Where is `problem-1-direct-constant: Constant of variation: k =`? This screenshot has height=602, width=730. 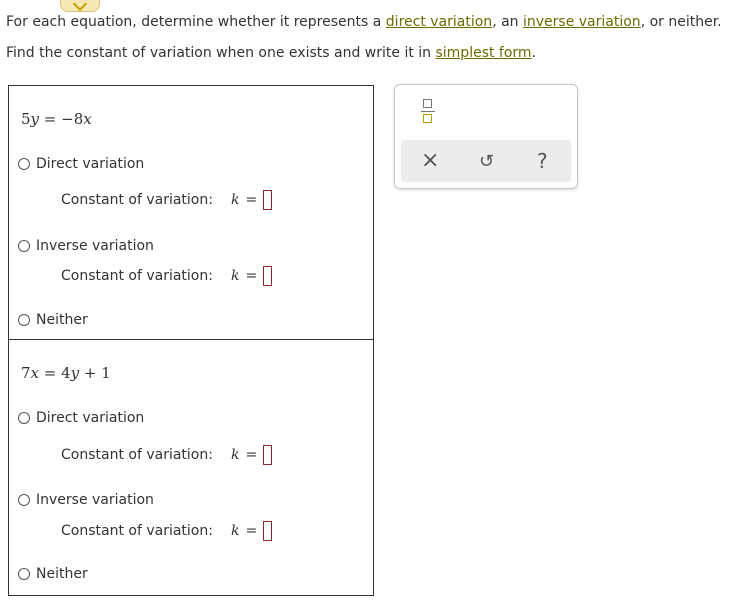
problem-1-direct-constant: Constant of variation: k = is located at coordinates (167, 200).